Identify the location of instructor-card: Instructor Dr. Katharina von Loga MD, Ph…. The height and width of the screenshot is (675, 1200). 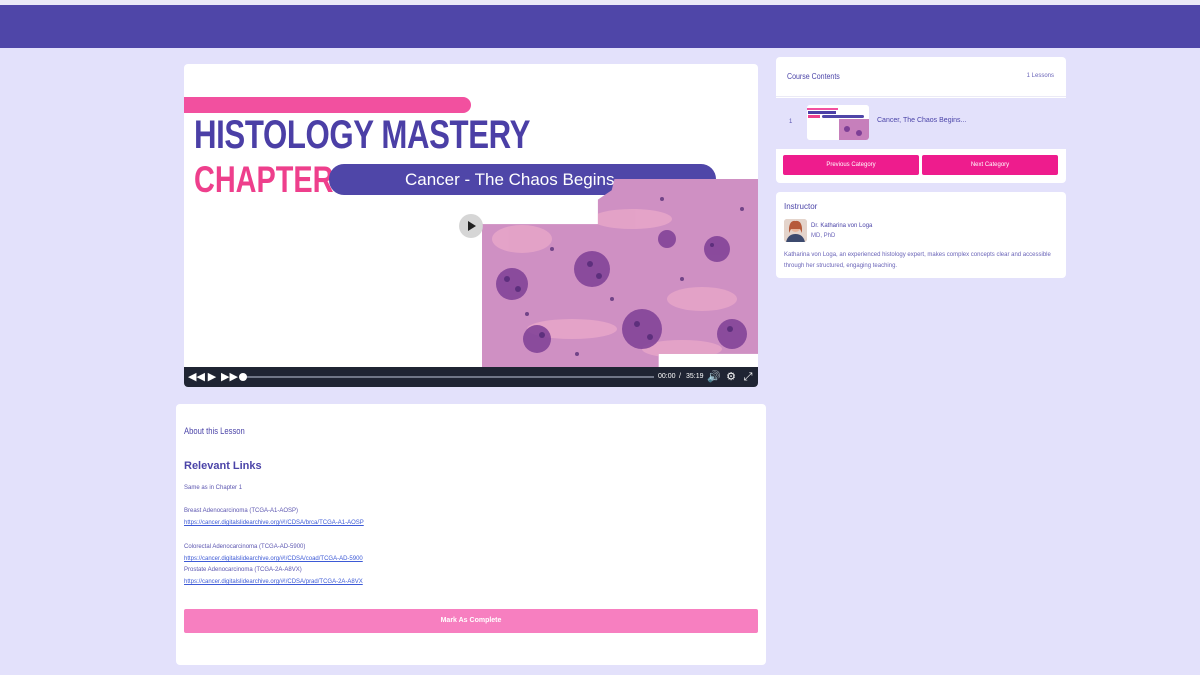
(921, 235).